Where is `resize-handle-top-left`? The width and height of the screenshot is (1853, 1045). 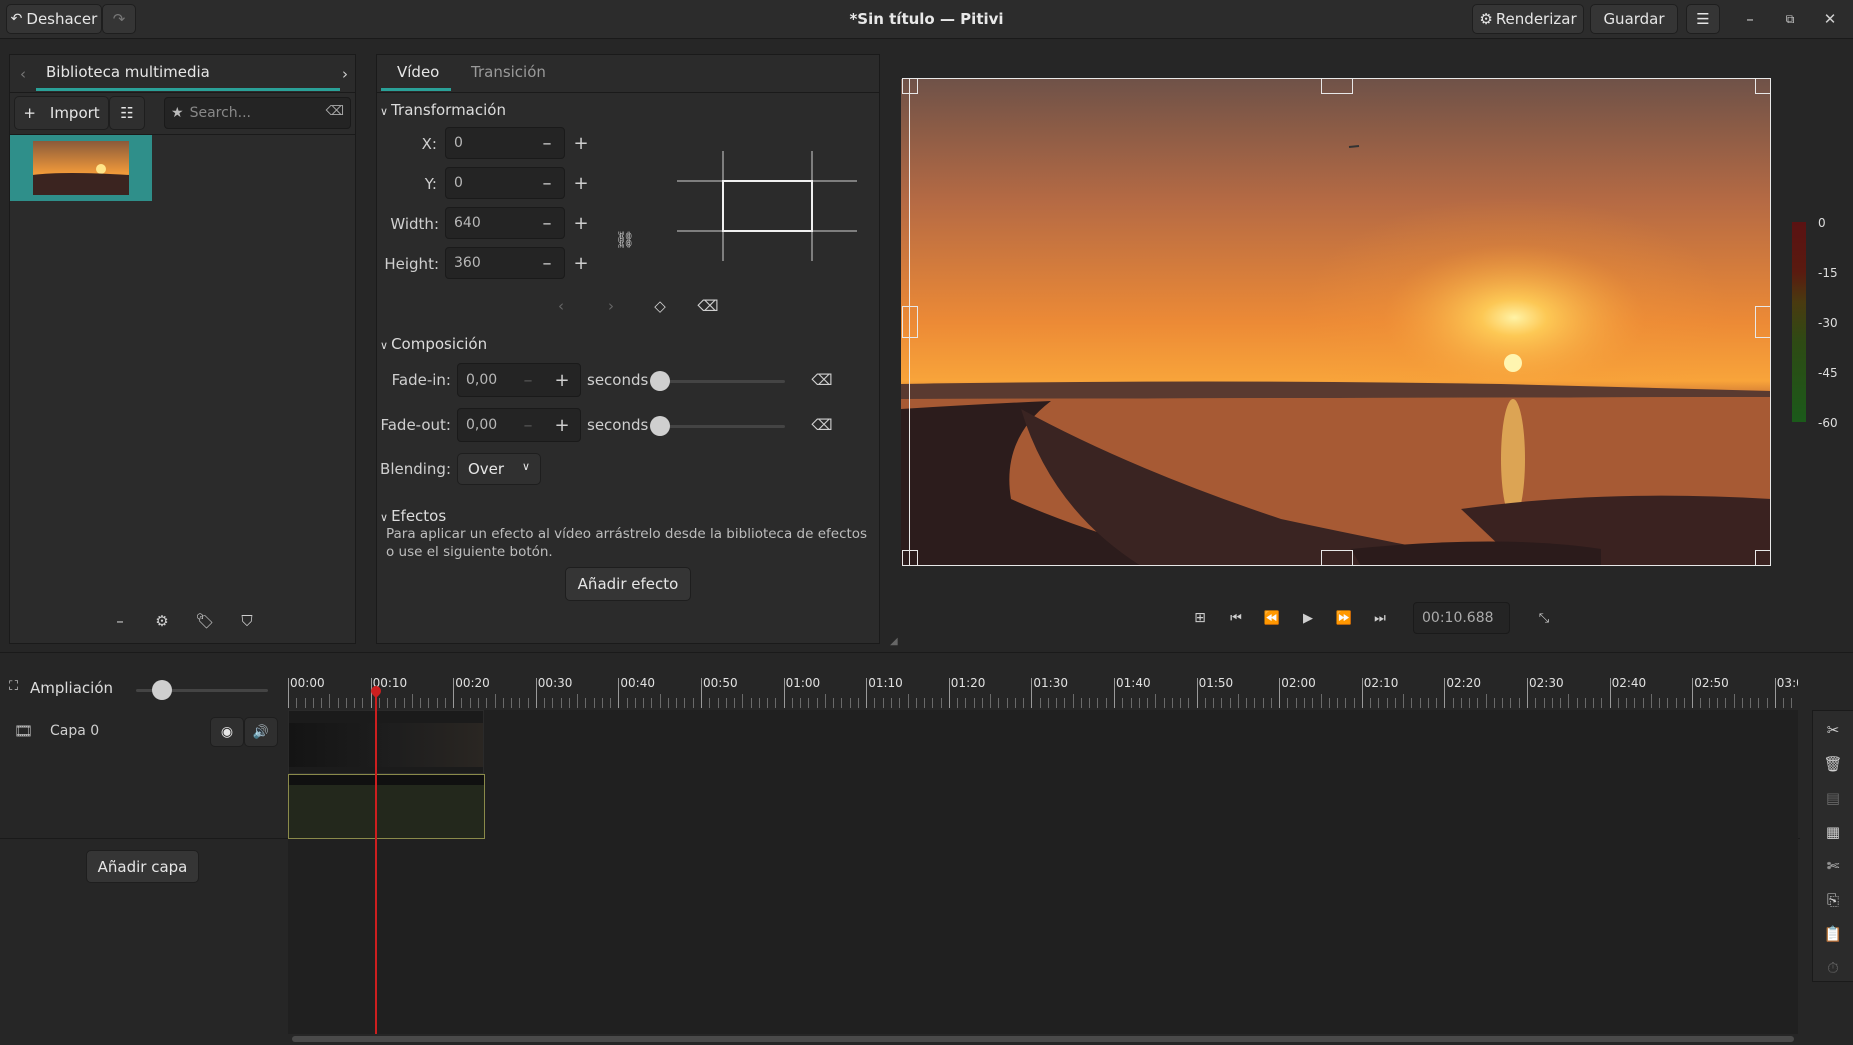
resize-handle-top-left is located at coordinates (910, 86).